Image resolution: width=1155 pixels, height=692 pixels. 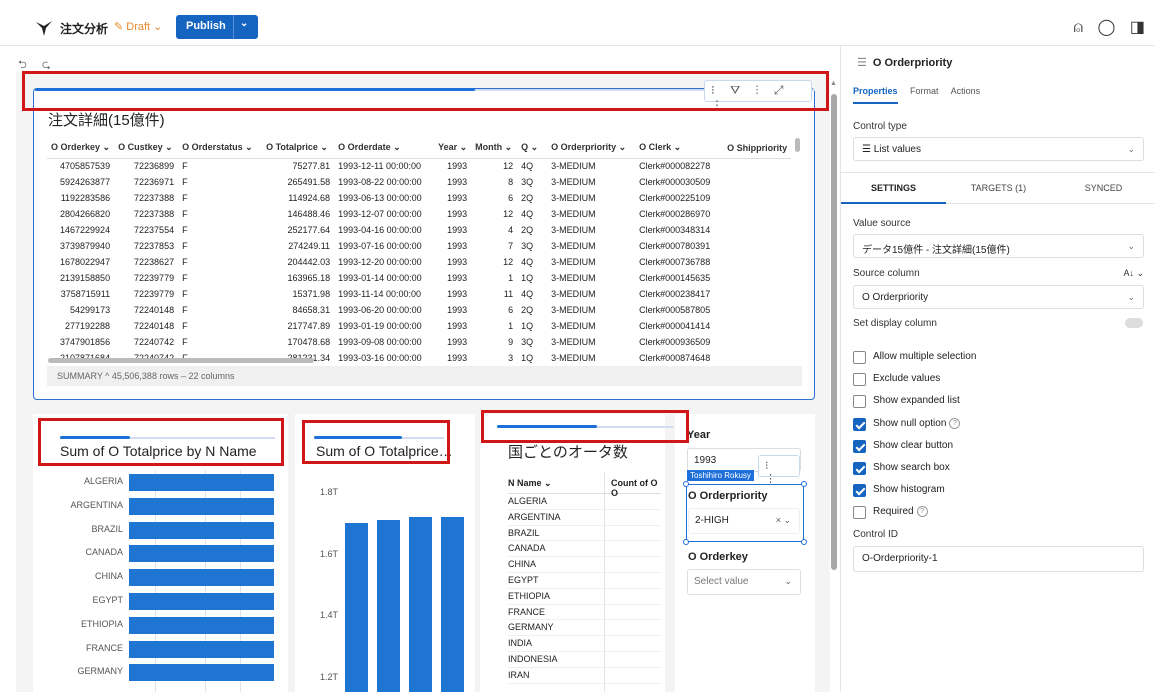 I want to click on panel-icon: ◨, so click(x=1137, y=27).